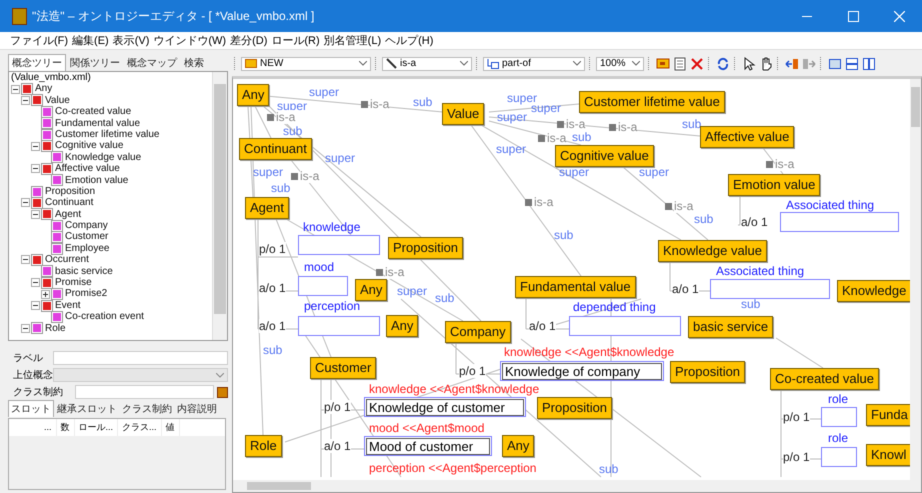 This screenshot has height=493, width=922. I want to click on tree-item: Continuant, so click(69, 203).